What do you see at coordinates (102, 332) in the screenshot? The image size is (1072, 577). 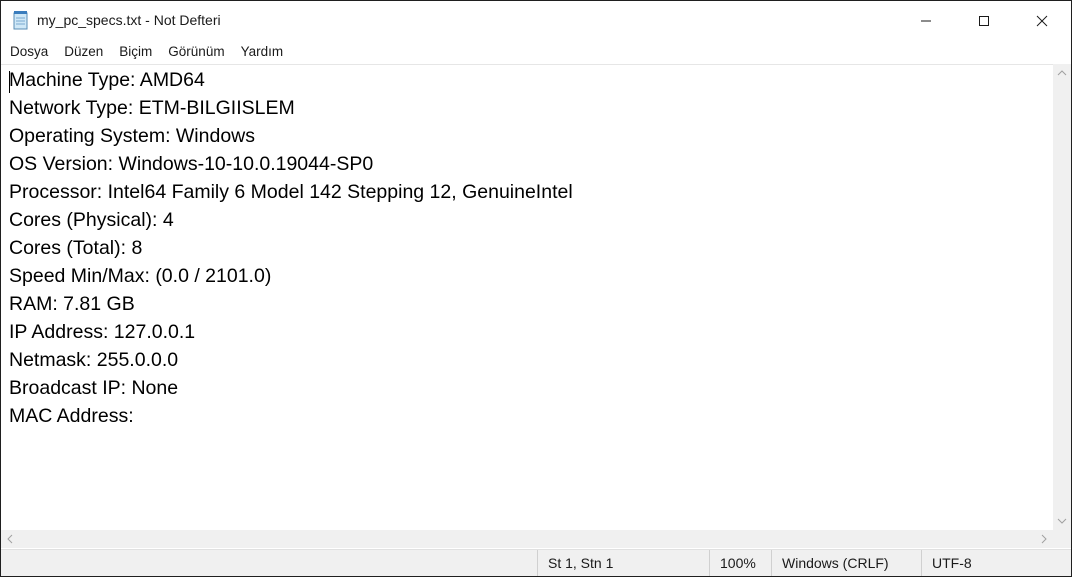 I see `text-line: IP Address: 127.0.0.1` at bounding box center [102, 332].